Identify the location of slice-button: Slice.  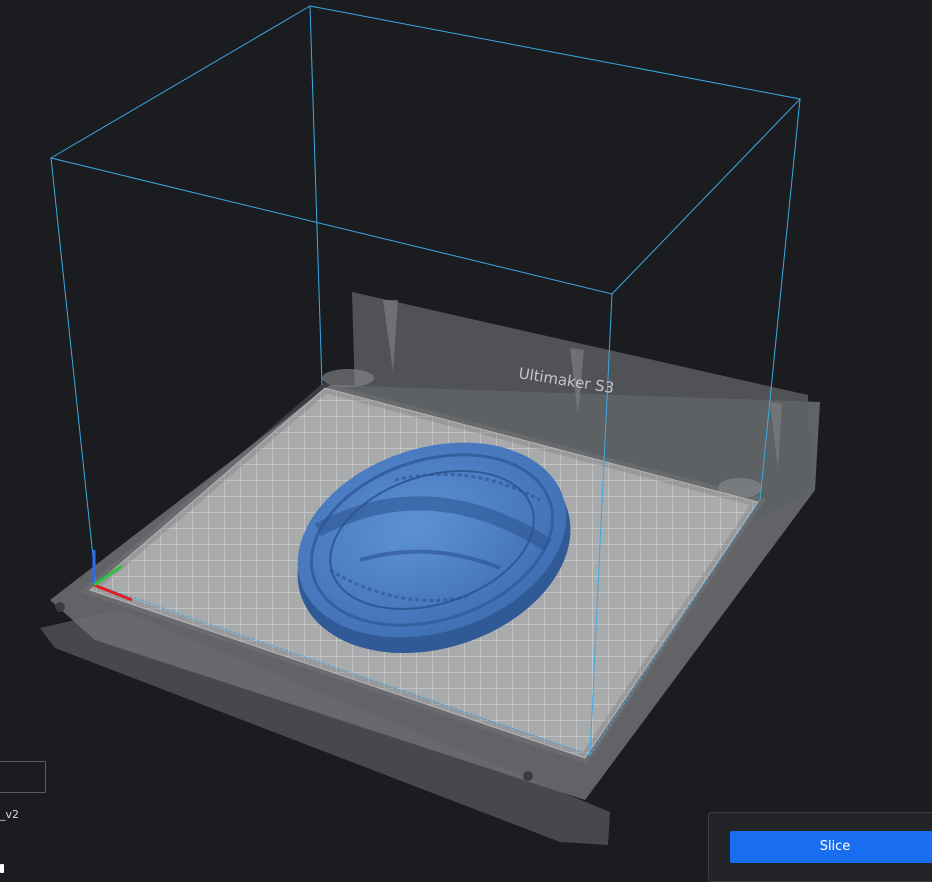
(831, 847).